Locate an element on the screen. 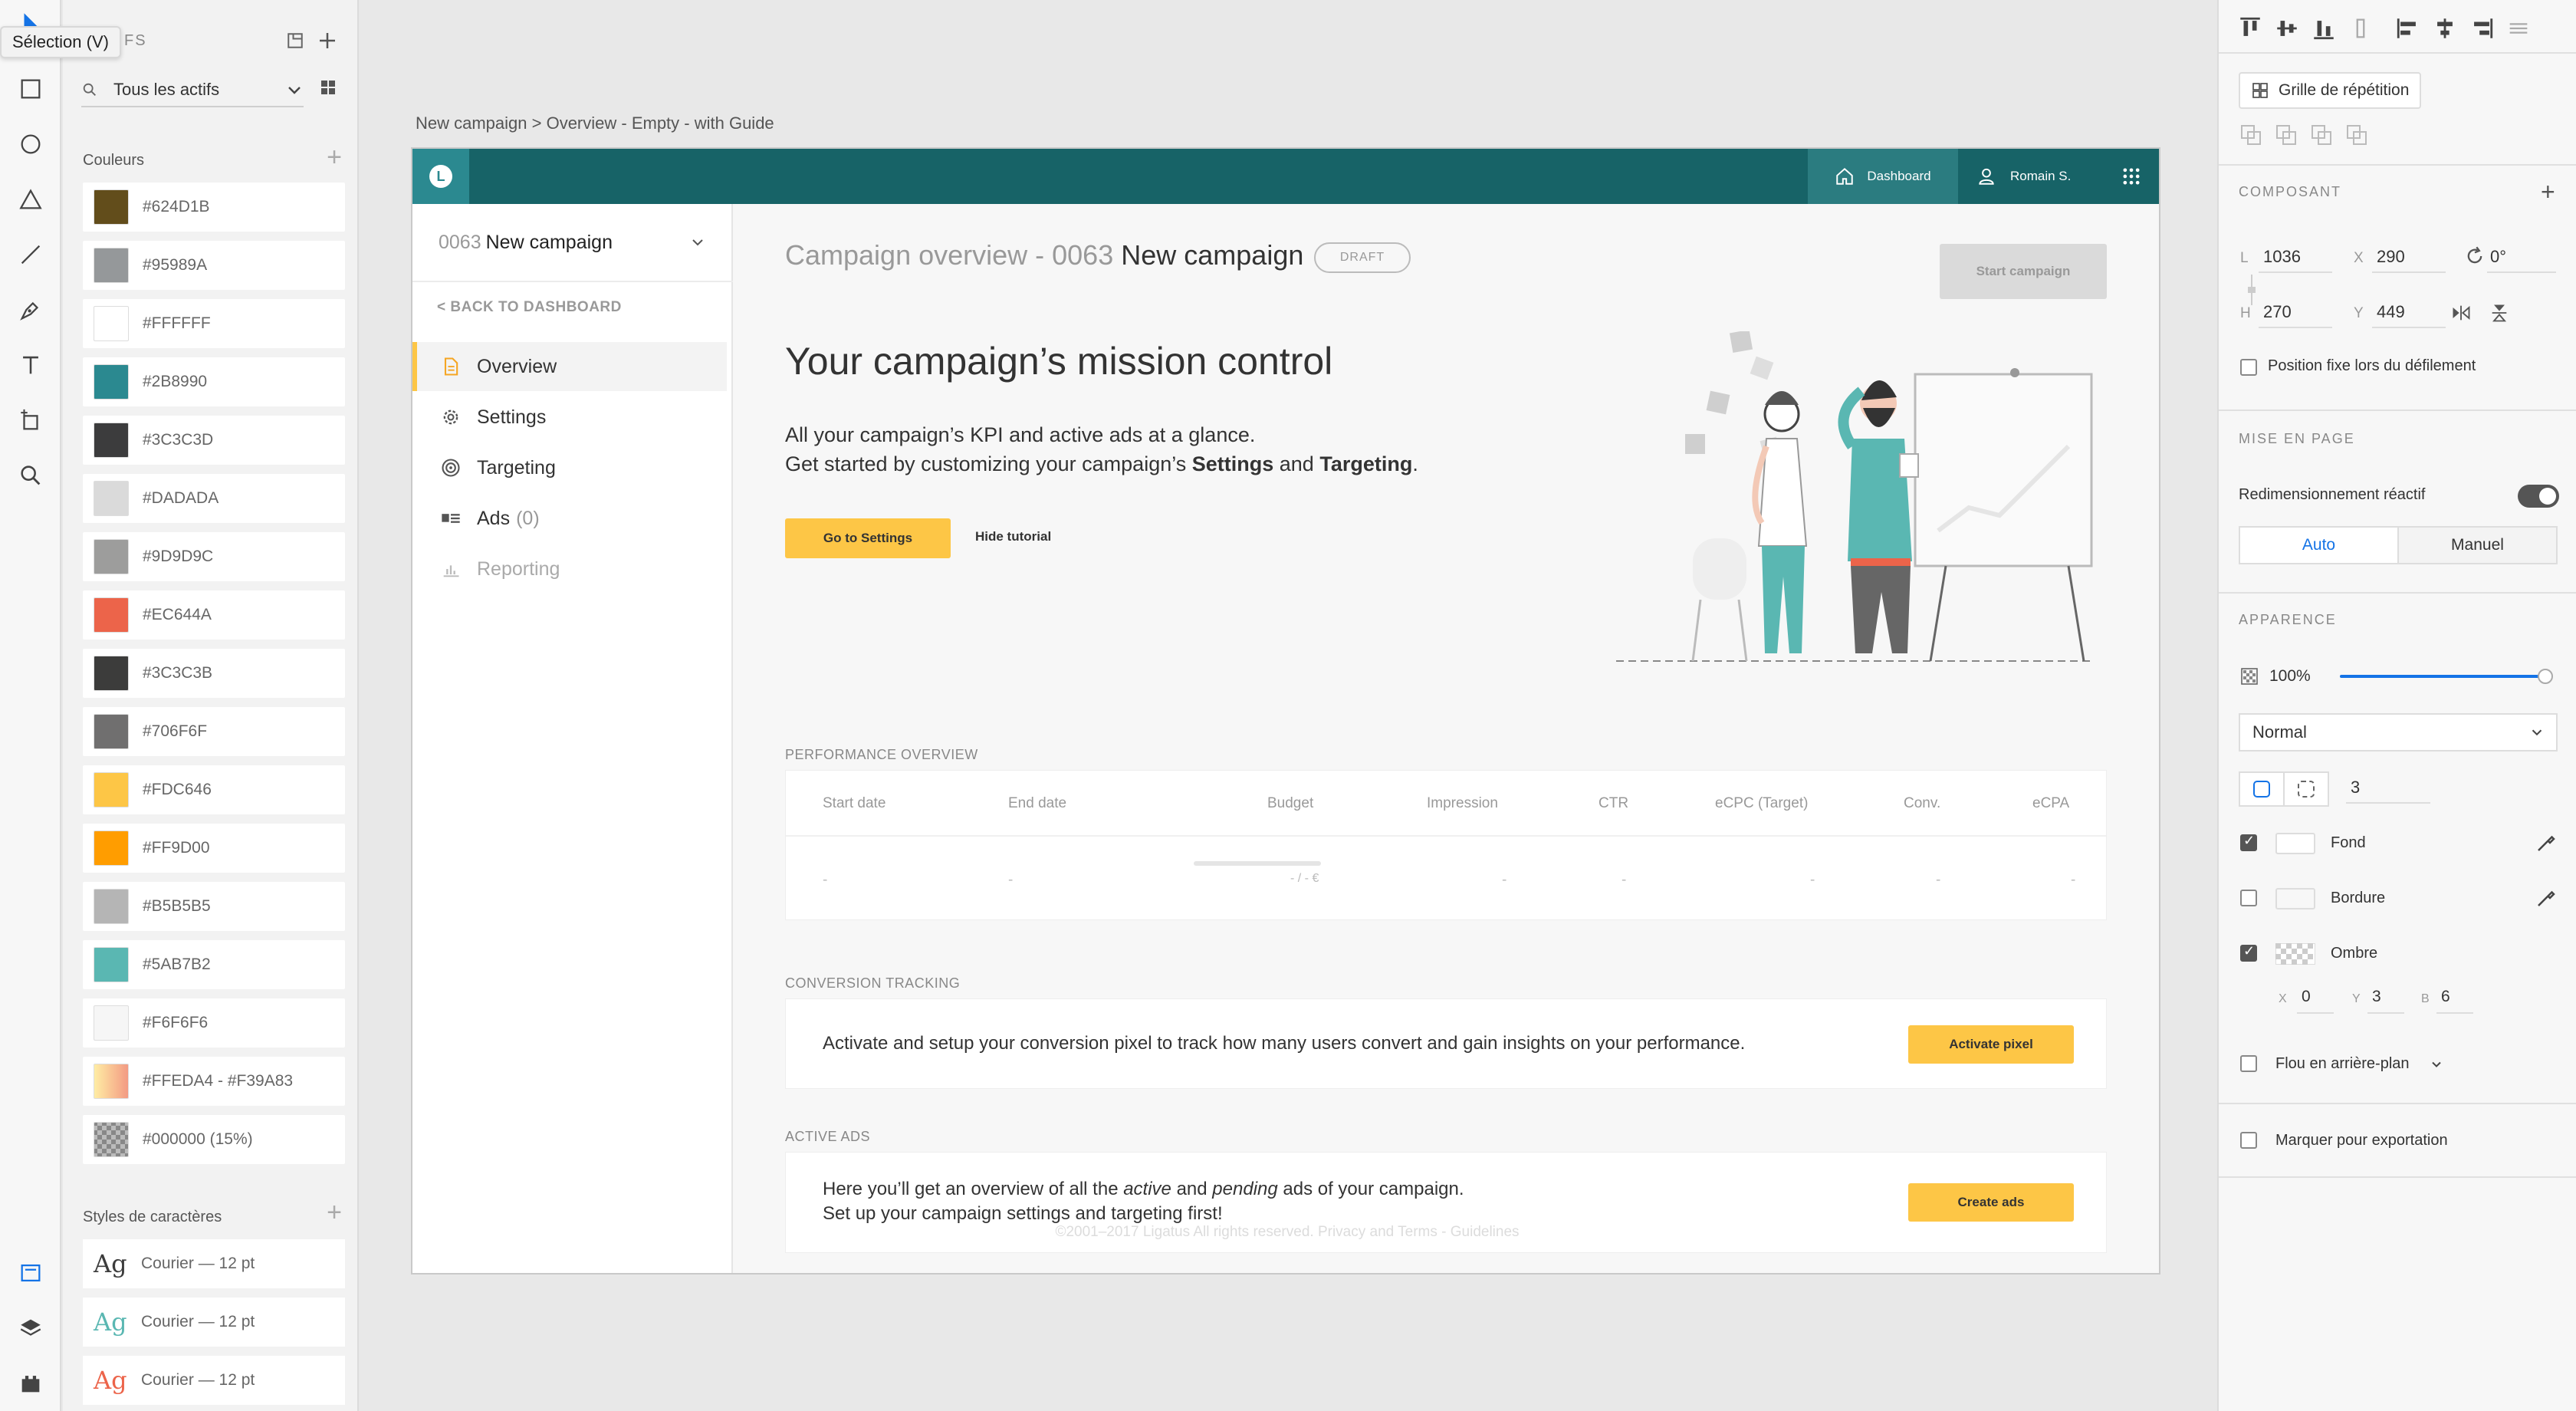 Image resolution: width=2576 pixels, height=1411 pixels. assets-filter: Tous les actifs is located at coordinates (192, 91).